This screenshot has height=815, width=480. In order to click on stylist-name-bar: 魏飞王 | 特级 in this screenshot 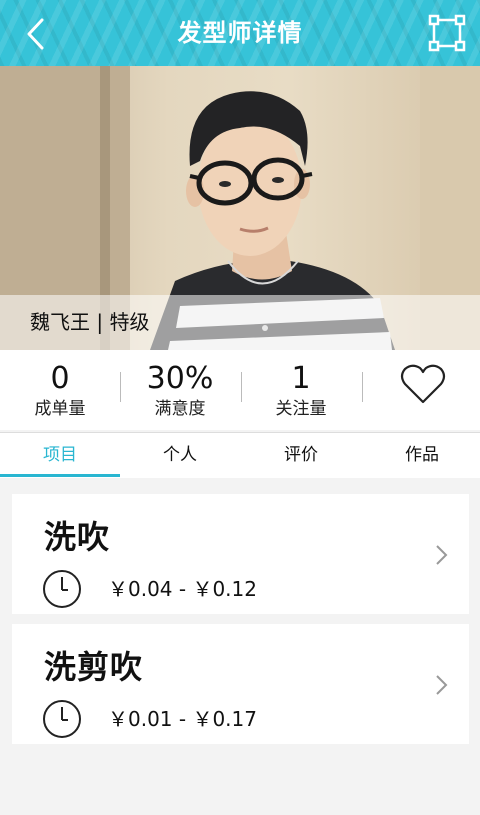, I will do `click(240, 322)`.